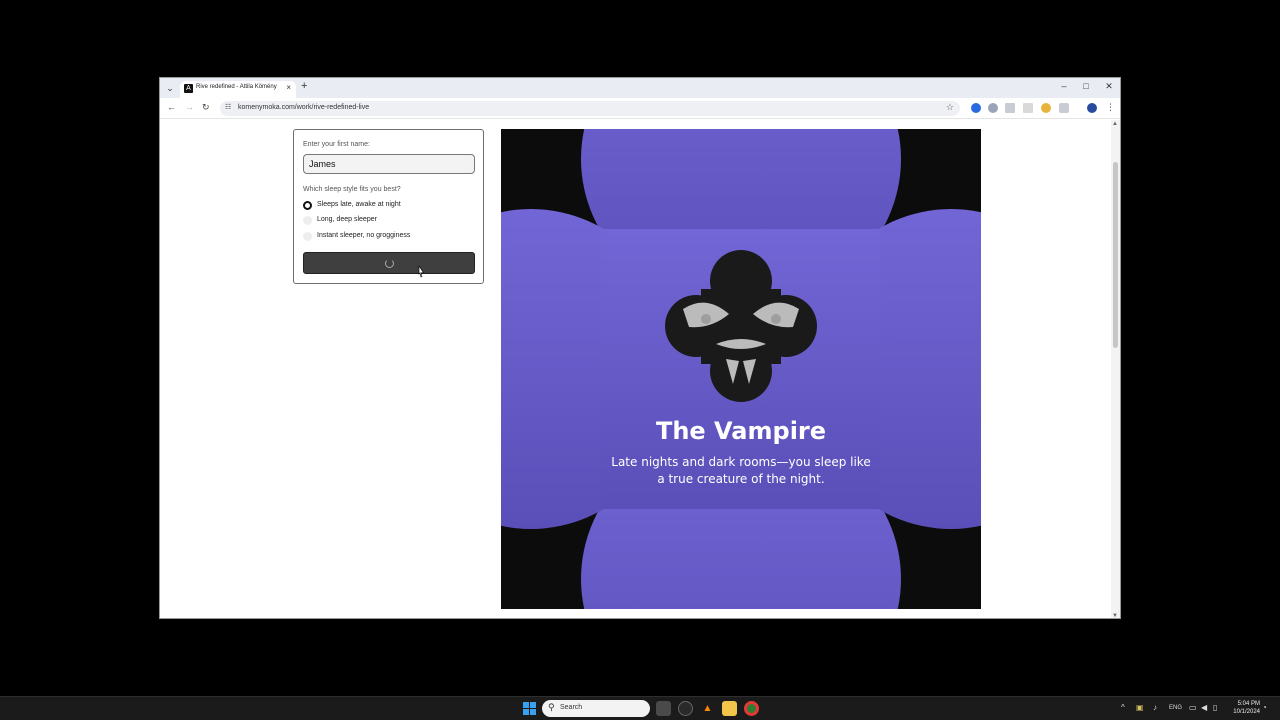 This screenshot has width=1280, height=720. Describe the element at coordinates (529, 708) in the screenshot. I see `windows-start-icon` at that location.